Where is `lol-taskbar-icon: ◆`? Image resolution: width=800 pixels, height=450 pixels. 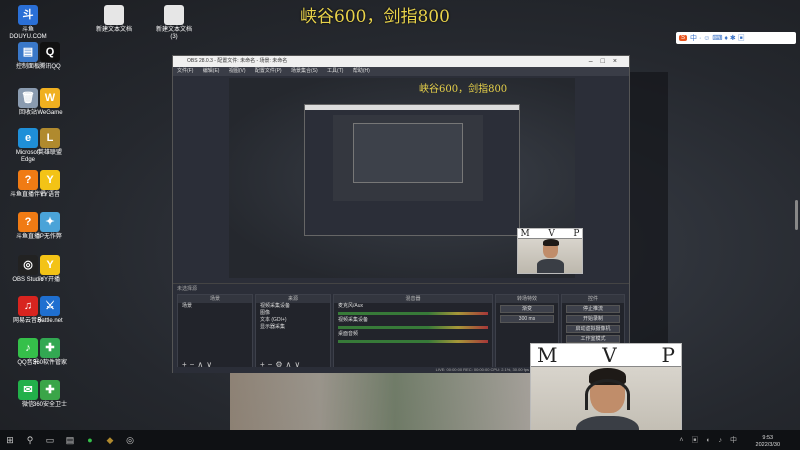
lol-taskbar-icon: ◆ is located at coordinates (110, 440).